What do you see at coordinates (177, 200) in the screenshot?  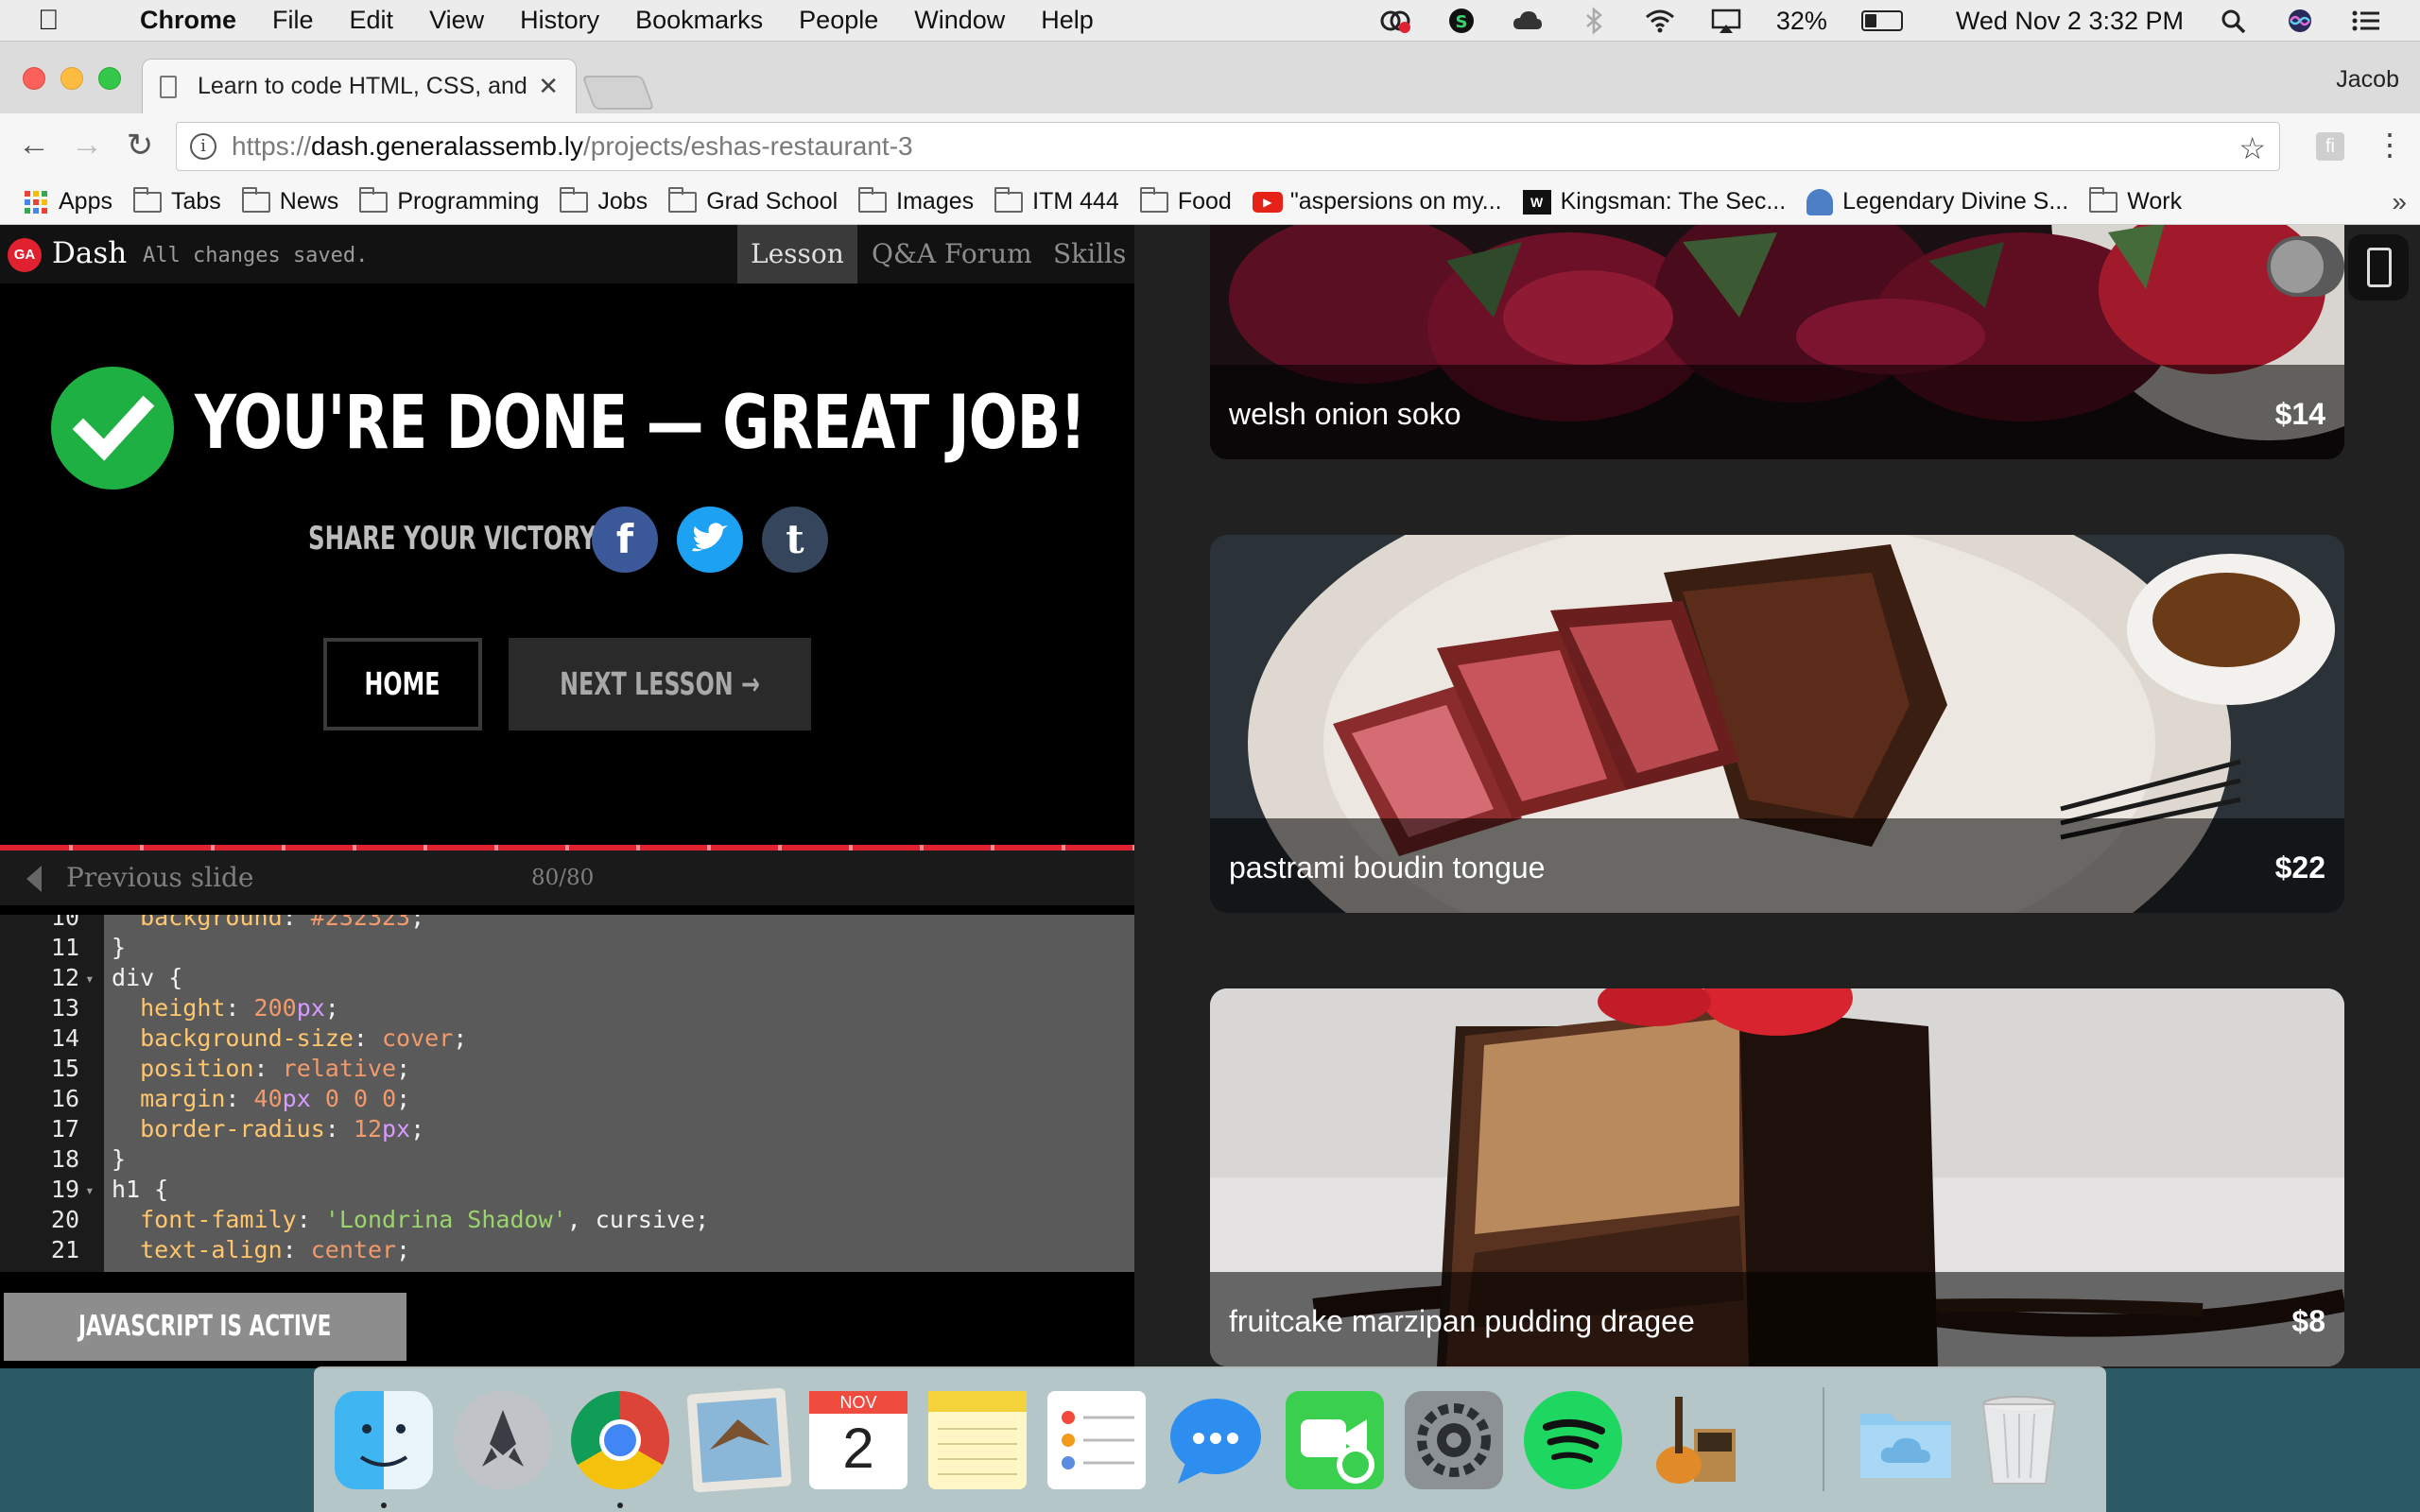 I see `bookmark-item: Tabs` at bounding box center [177, 200].